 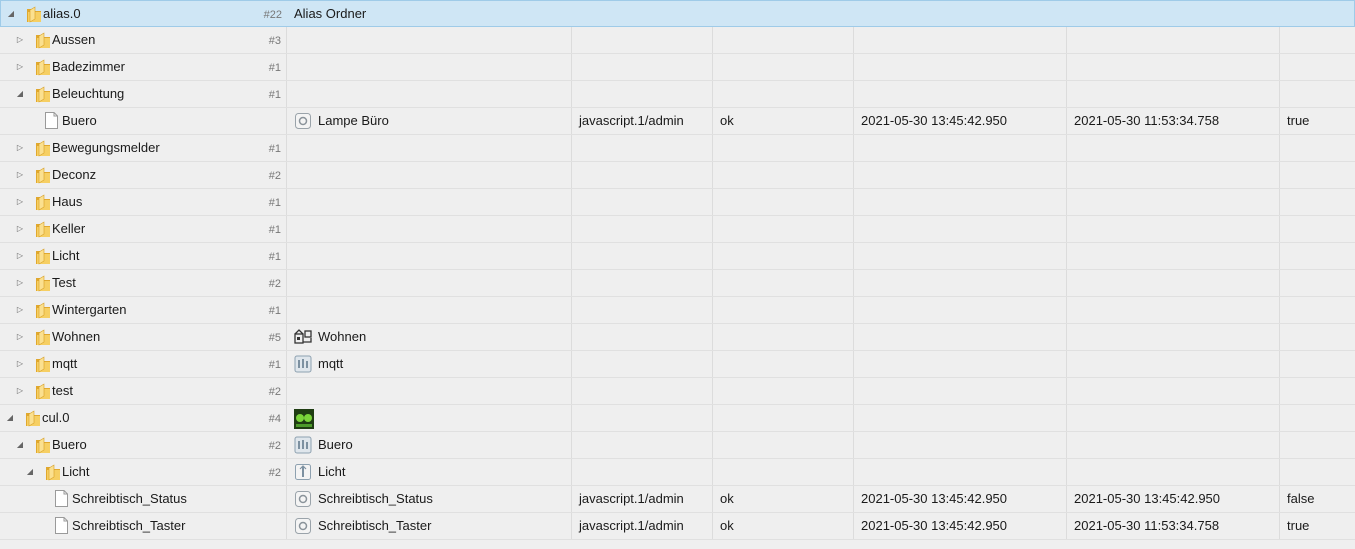 I want to click on tree-row: ▷ Badezimmer #1, so click(x=677, y=67).